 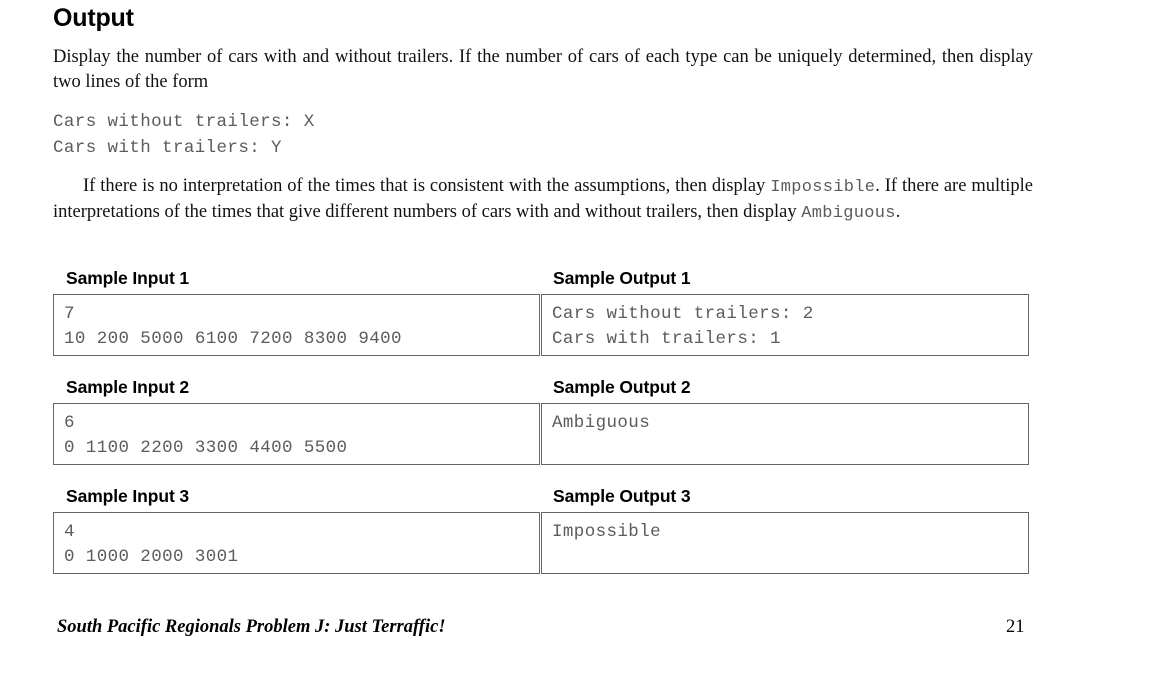 I want to click on sample-input-2-line-2: 0 1100 2200 3300 4400 5500, so click(x=206, y=448).